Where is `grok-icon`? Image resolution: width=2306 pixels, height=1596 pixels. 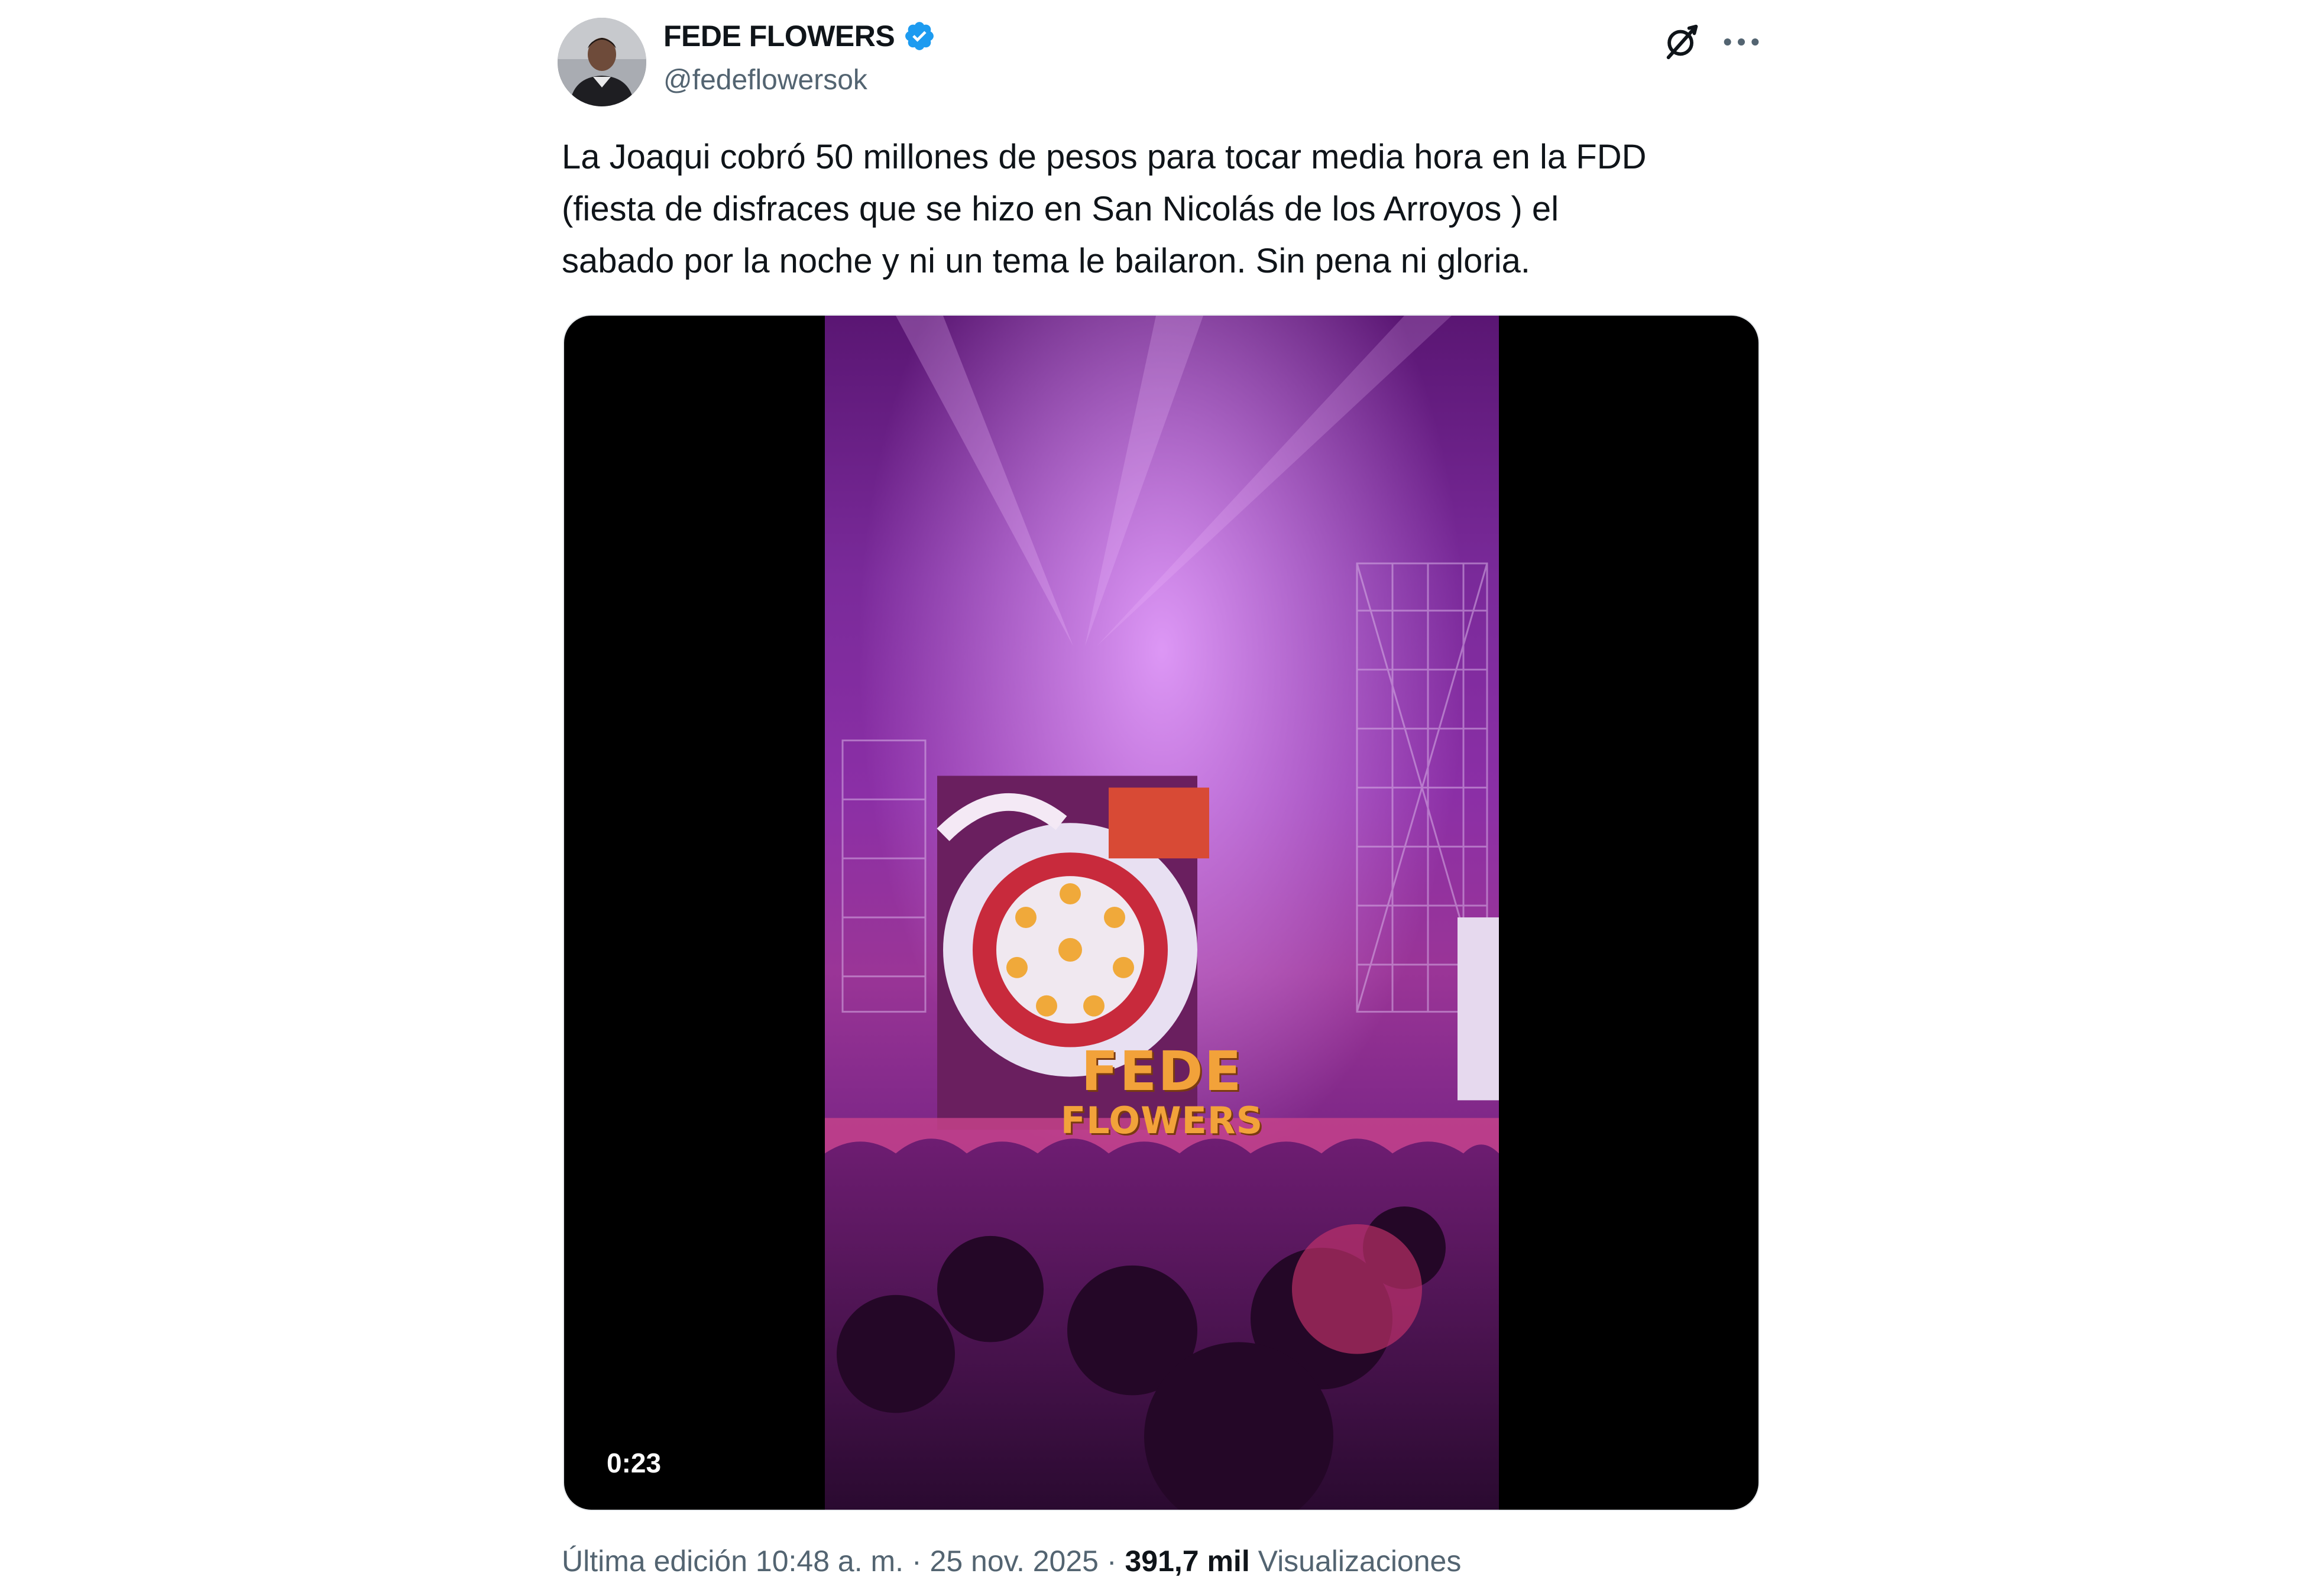
grok-icon is located at coordinates (1682, 42).